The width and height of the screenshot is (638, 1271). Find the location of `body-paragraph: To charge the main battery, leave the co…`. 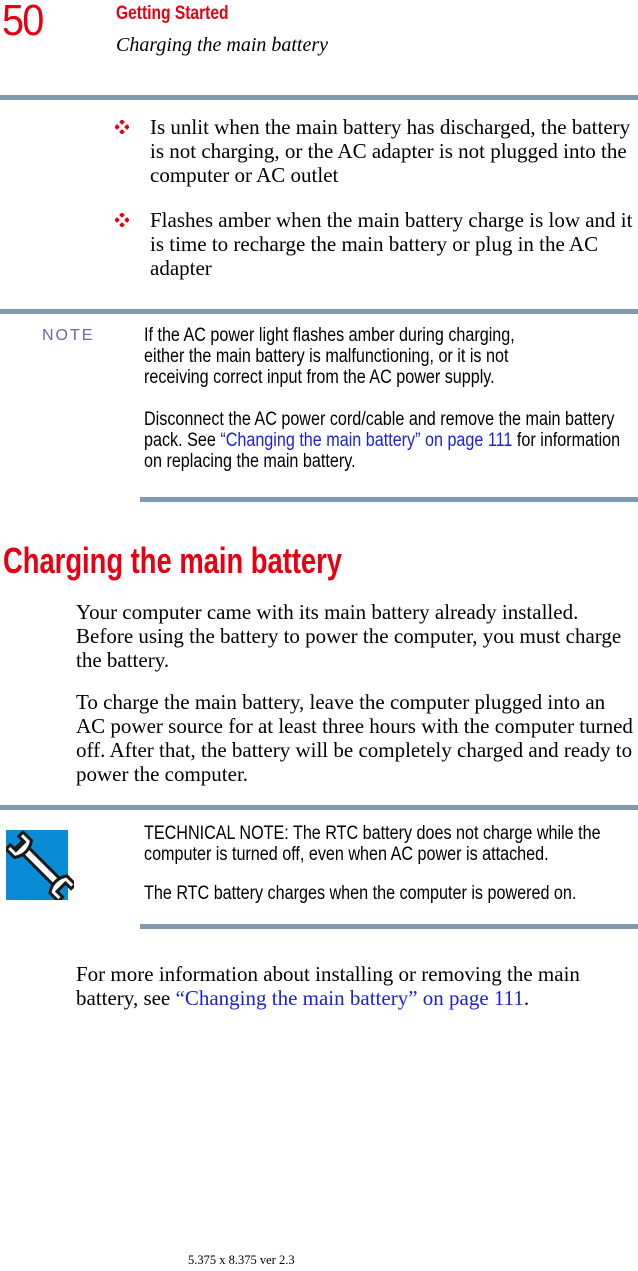

body-paragraph: To charge the main battery, leave the co… is located at coordinates (354, 738).